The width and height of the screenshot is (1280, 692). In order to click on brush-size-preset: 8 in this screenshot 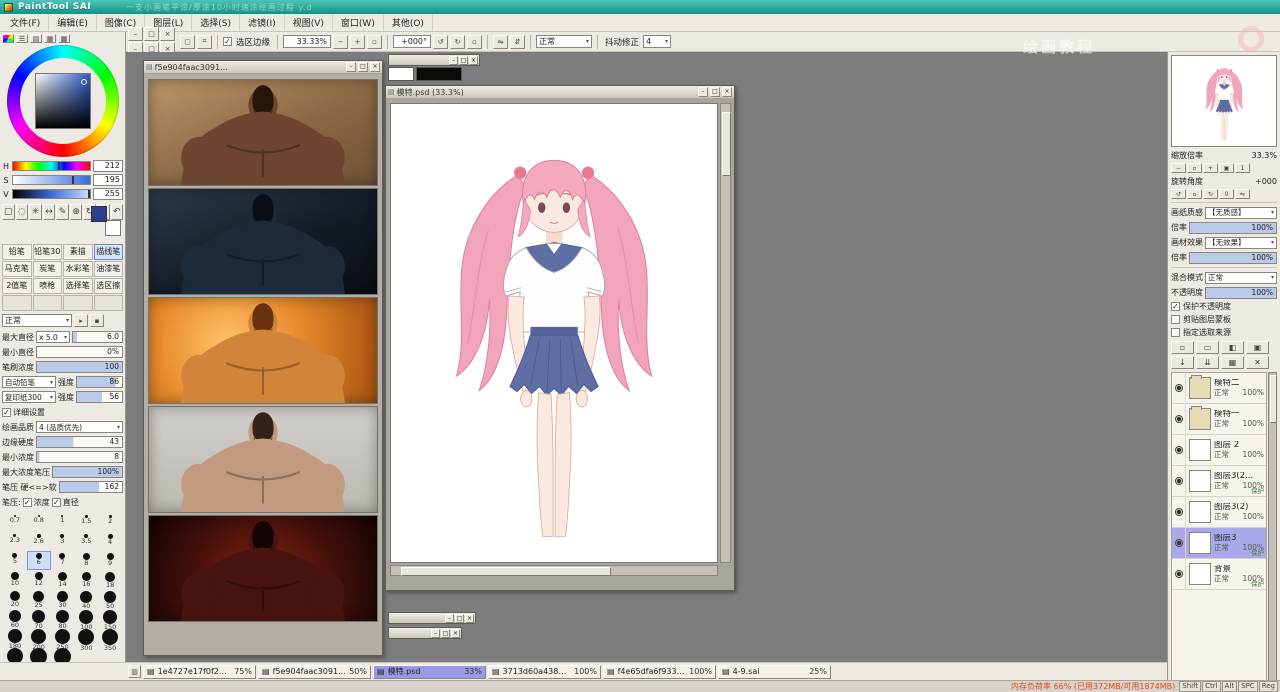, I will do `click(86, 560)`.